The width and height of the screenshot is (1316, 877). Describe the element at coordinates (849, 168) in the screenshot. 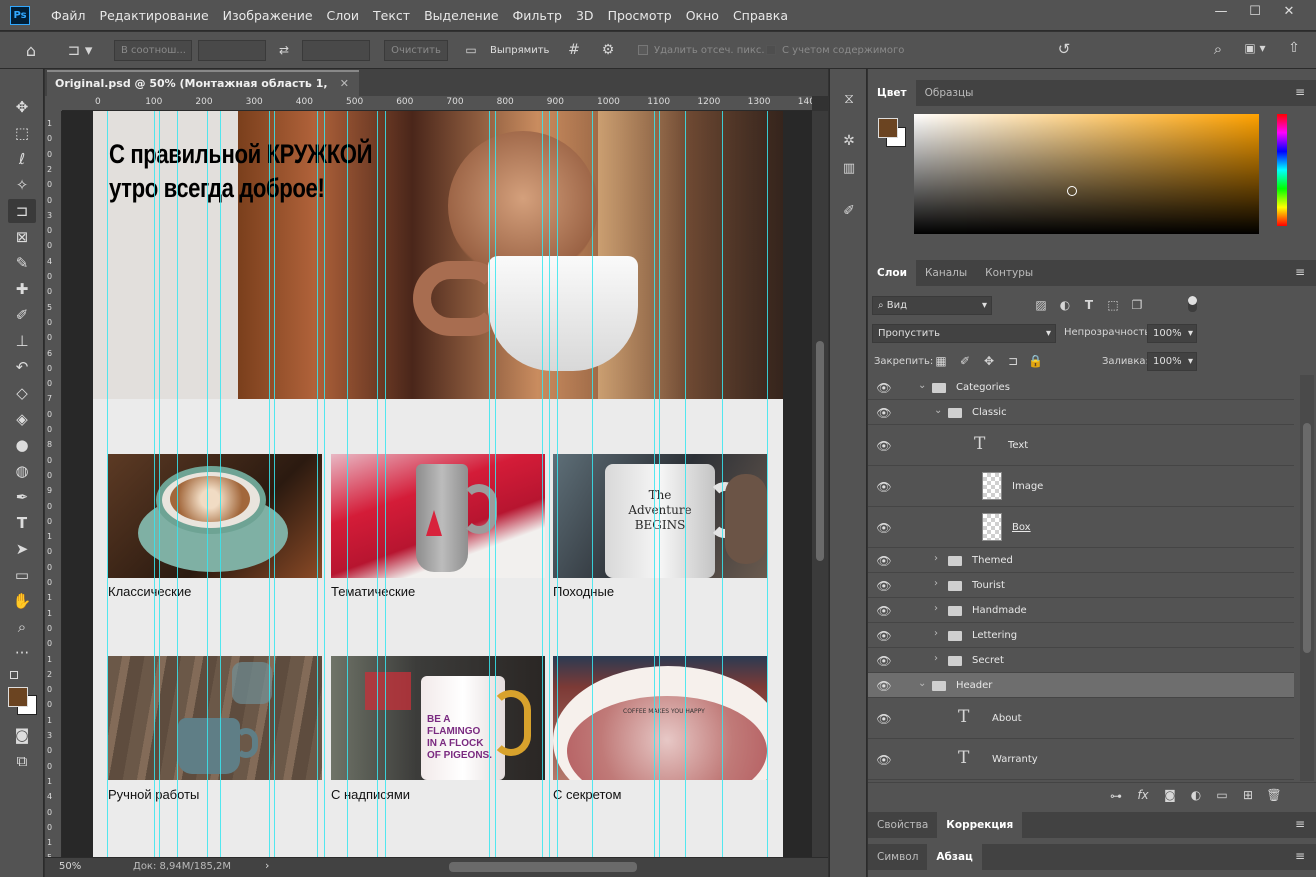

I see `histogram-panel-icon: ▥` at that location.